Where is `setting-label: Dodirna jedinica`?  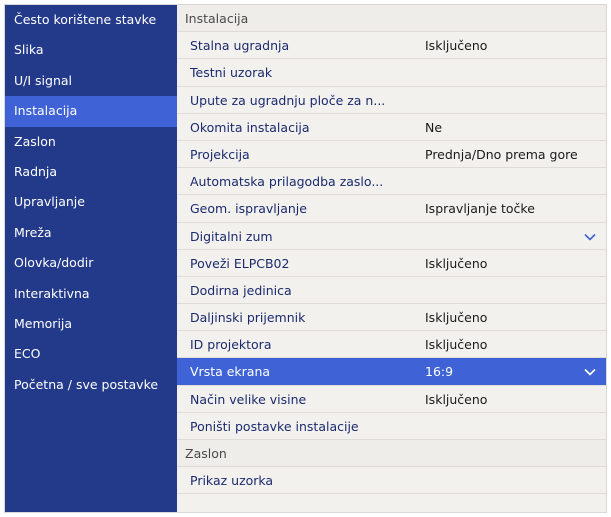 setting-label: Dodirna jedinica is located at coordinates (241, 290).